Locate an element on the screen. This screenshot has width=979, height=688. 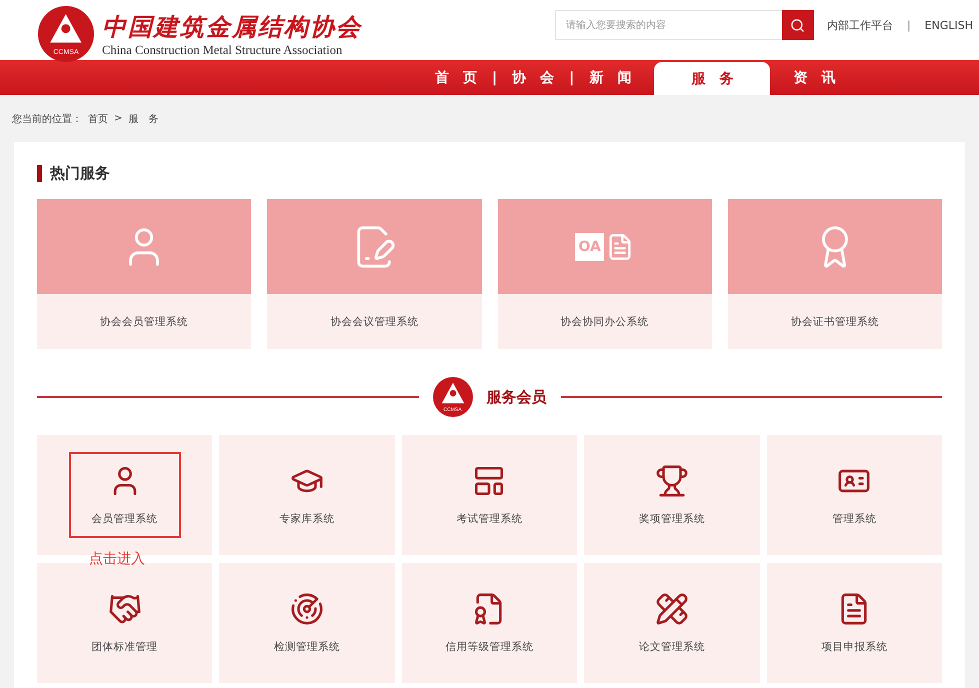
service-tile: 项目申报系统 is located at coordinates (854, 623).